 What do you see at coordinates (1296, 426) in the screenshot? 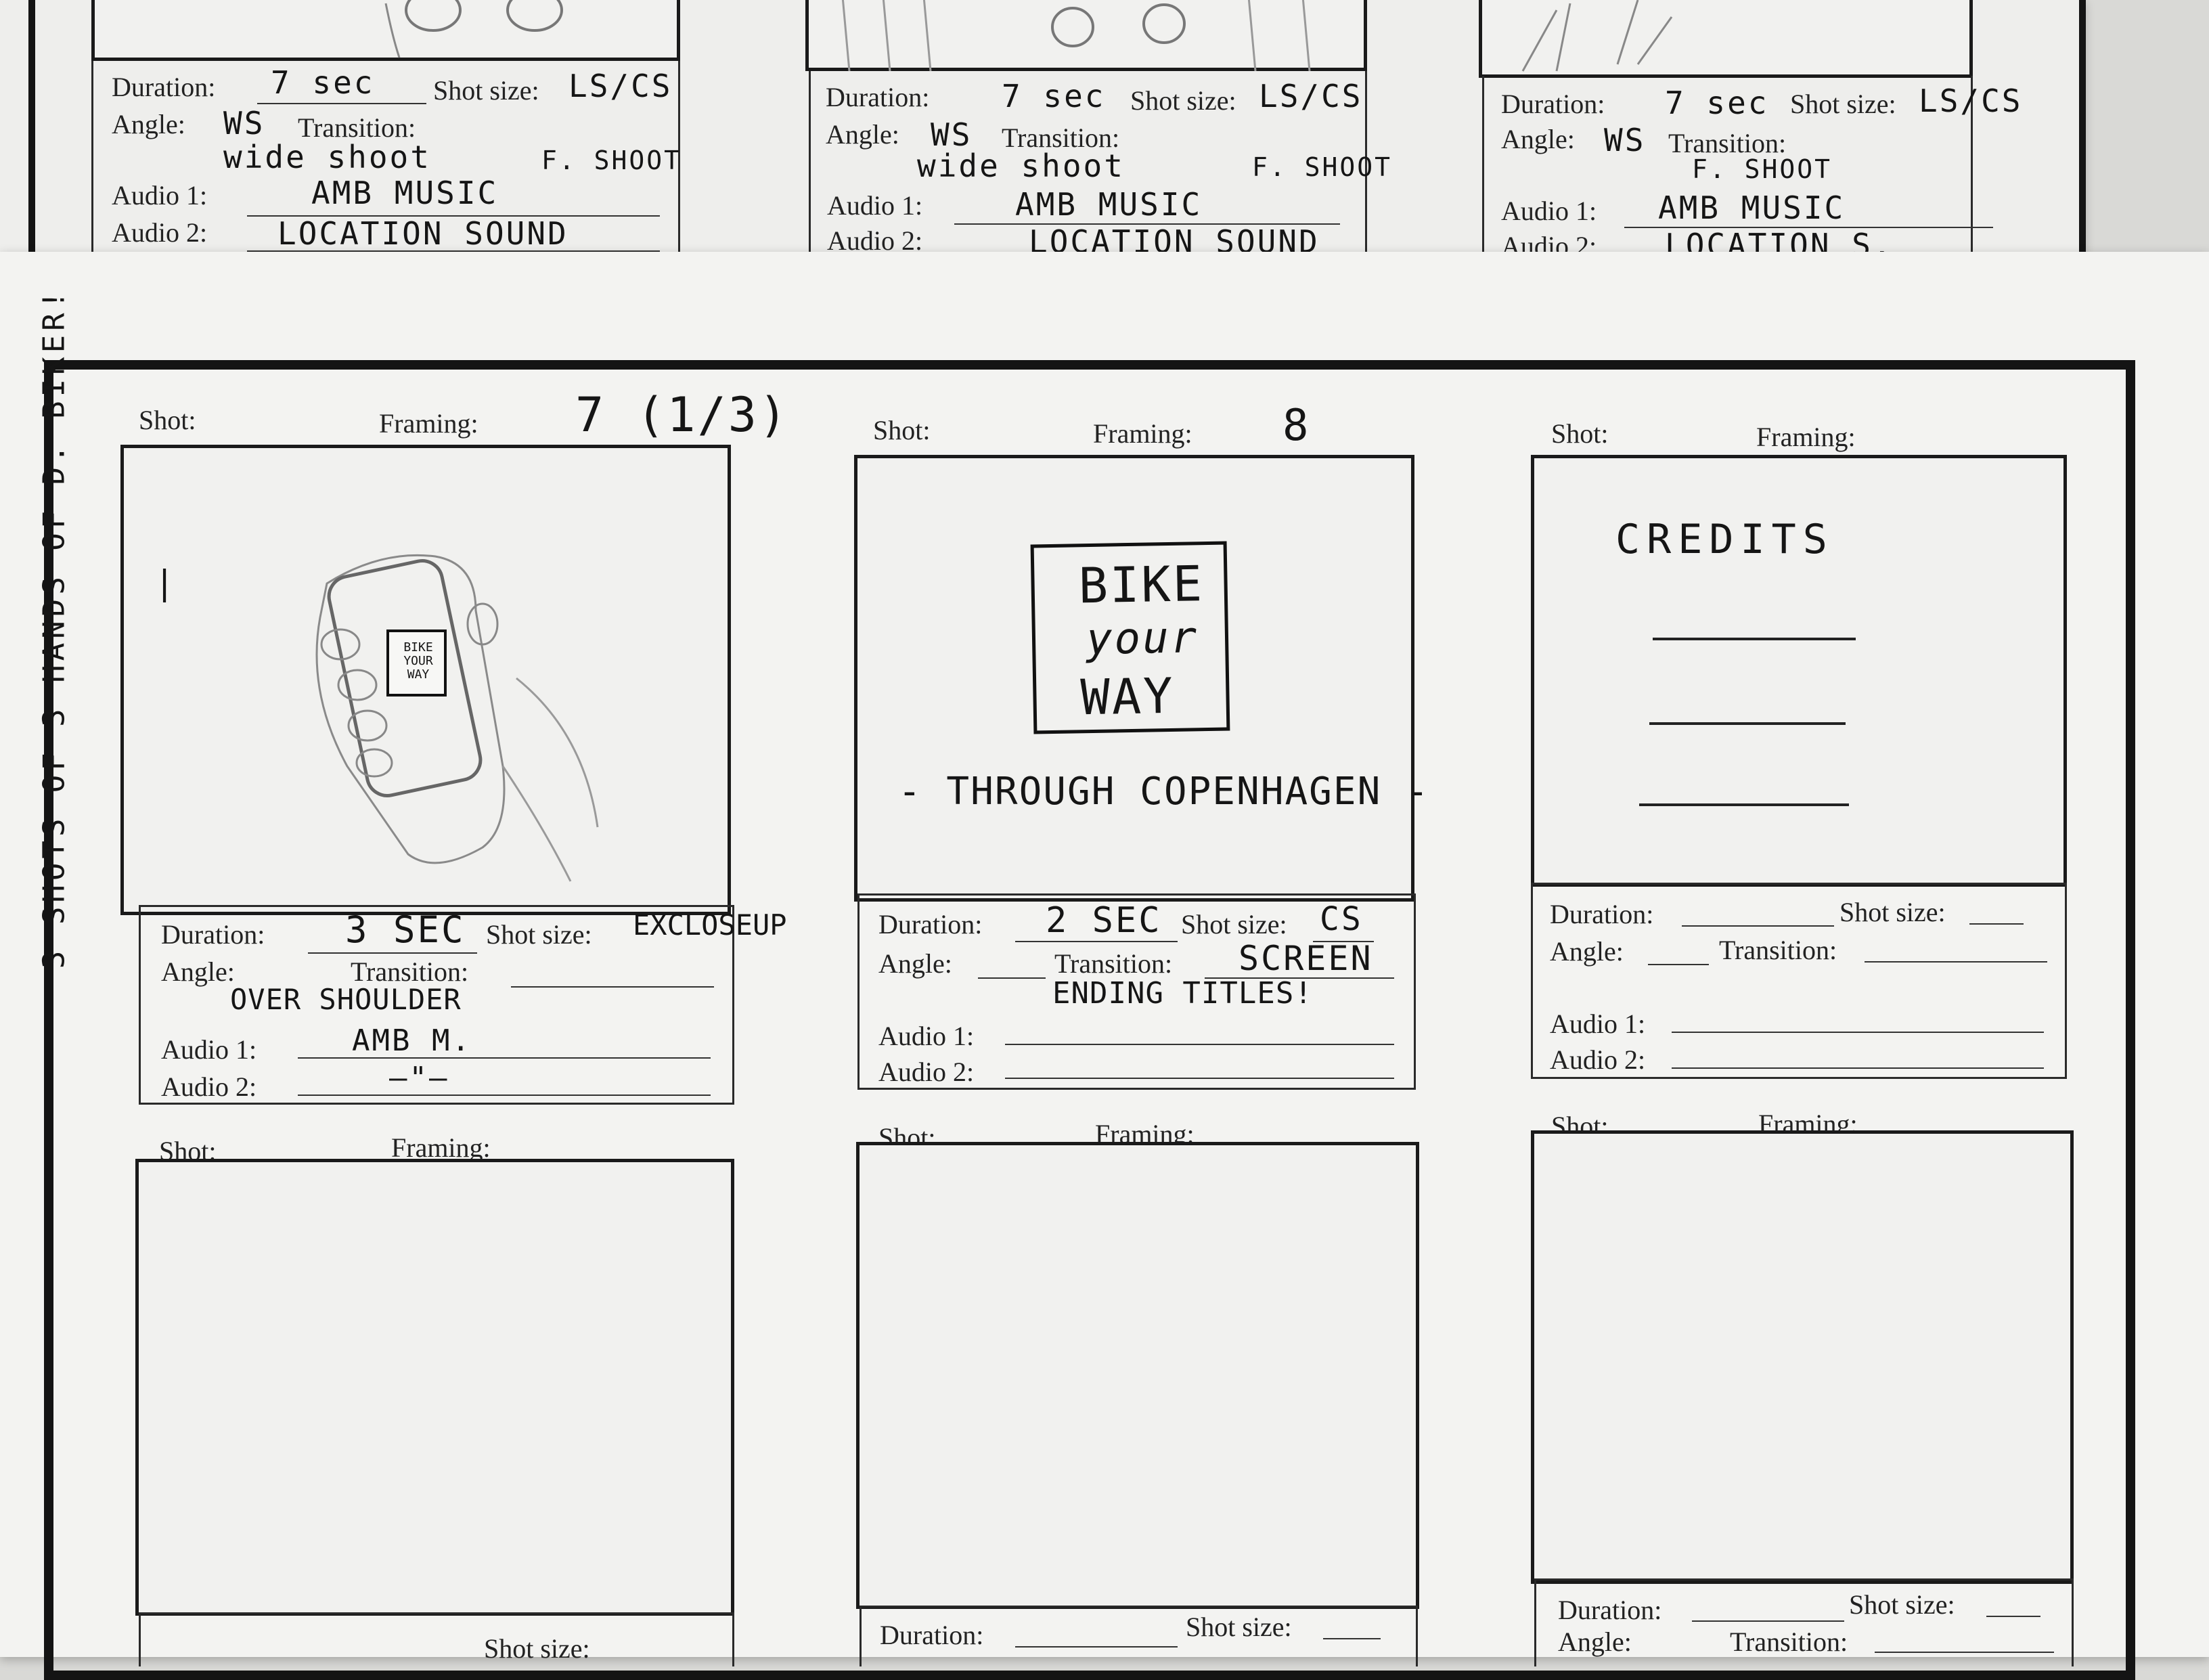
I see `framing-note: 8` at bounding box center [1296, 426].